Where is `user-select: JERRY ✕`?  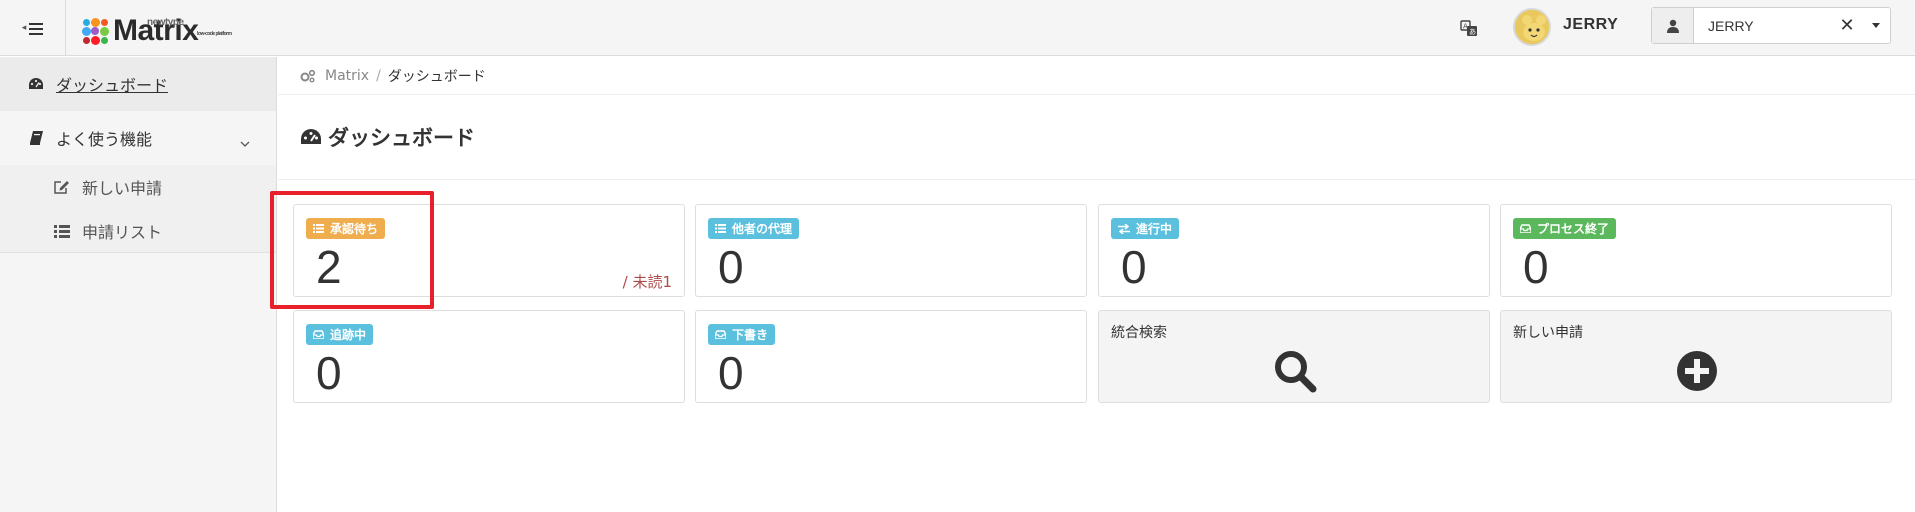 user-select: JERRY ✕ is located at coordinates (1771, 25).